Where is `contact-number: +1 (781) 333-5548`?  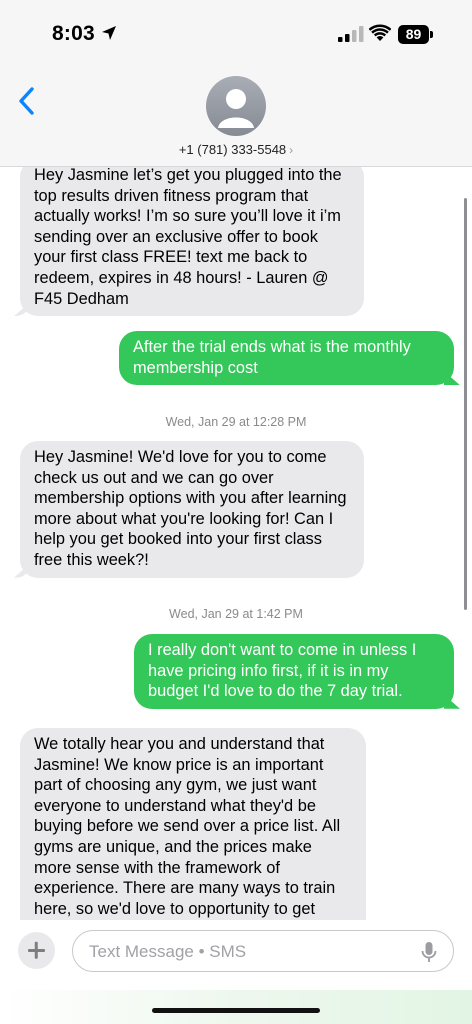 contact-number: +1 (781) 333-5548 is located at coordinates (232, 149).